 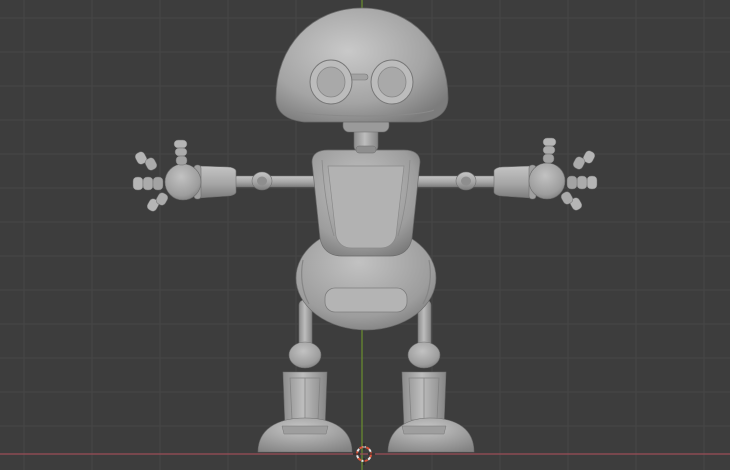 What do you see at coordinates (362, 65) in the screenshot?
I see `robot-head` at bounding box center [362, 65].